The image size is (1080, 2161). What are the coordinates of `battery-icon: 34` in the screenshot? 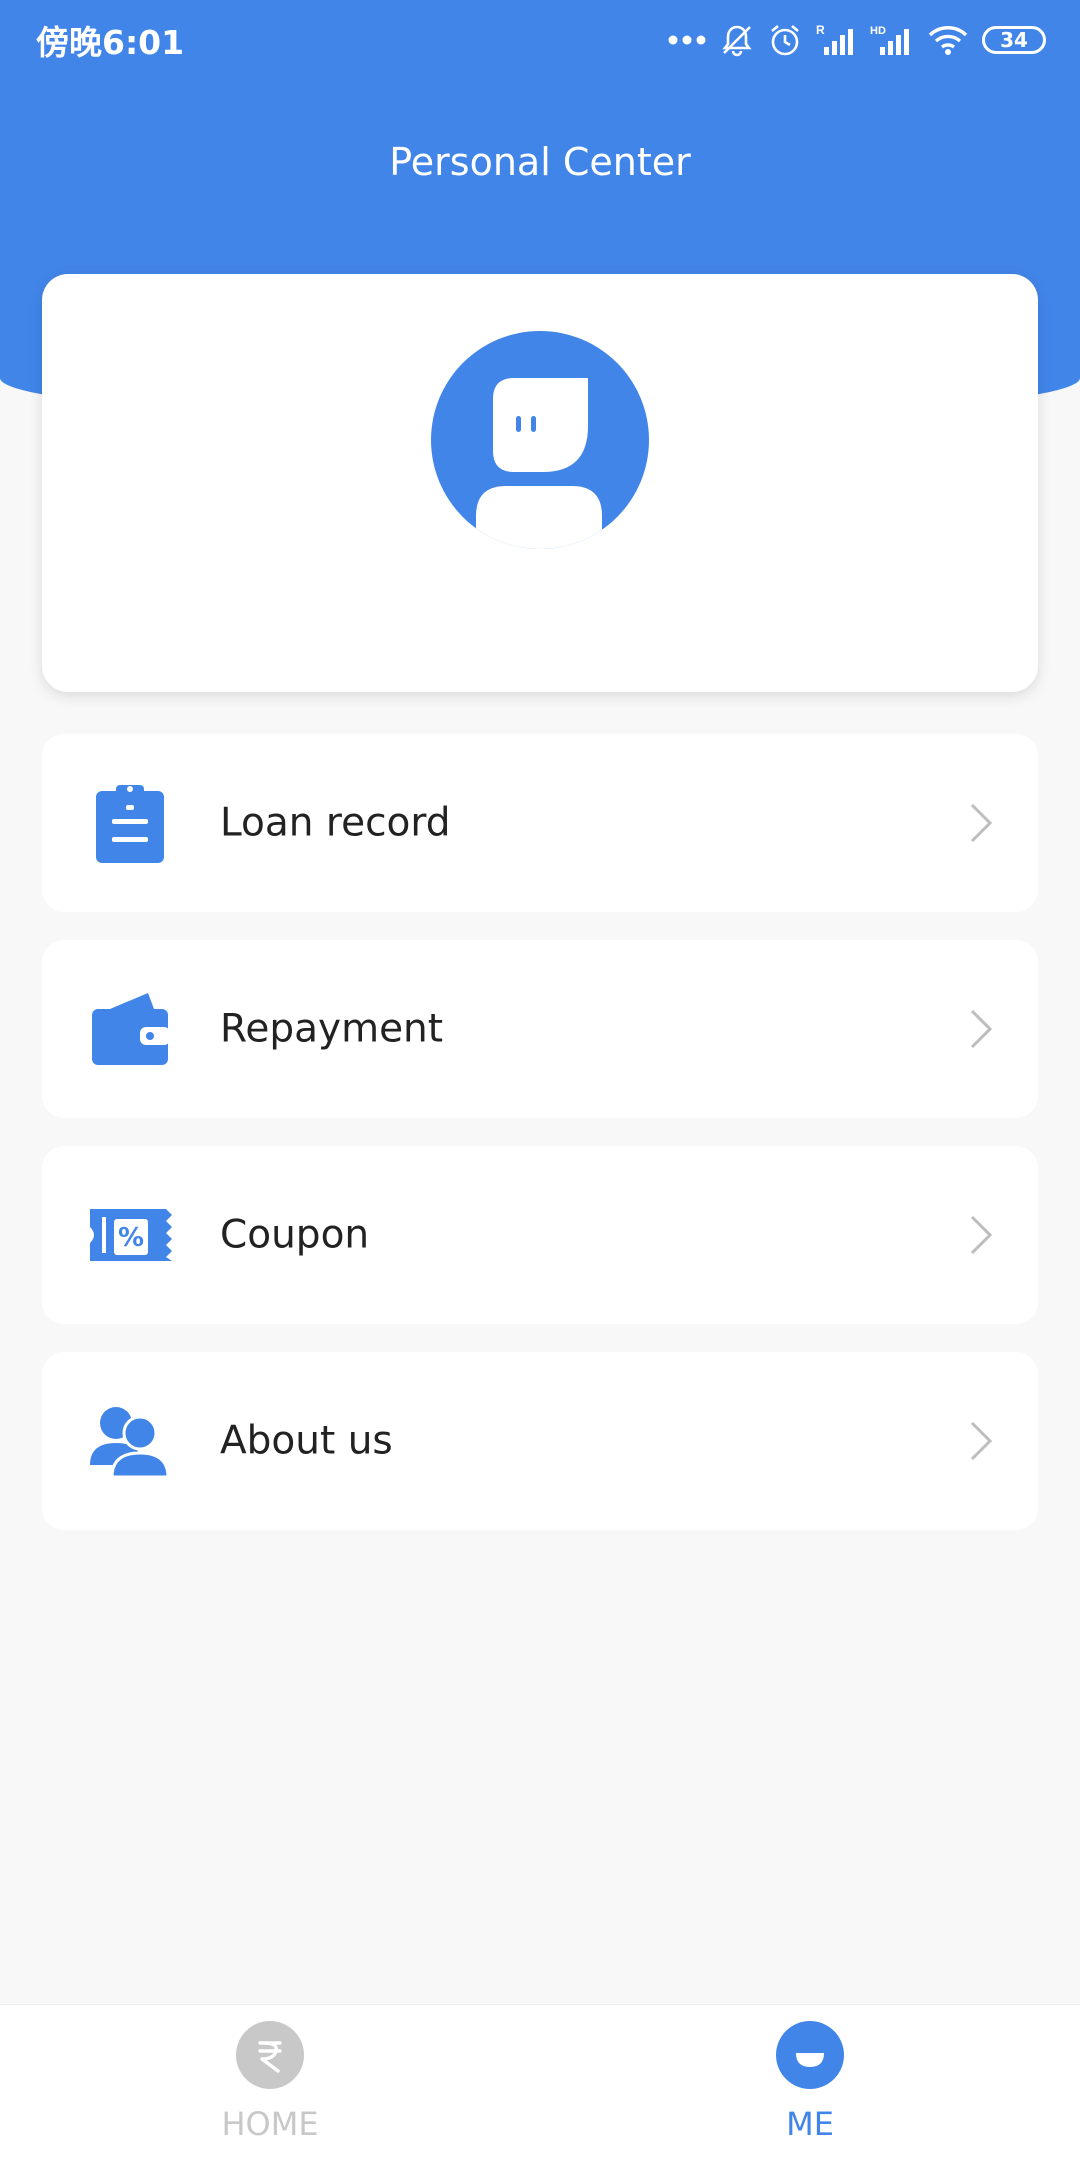 It's located at (1014, 40).